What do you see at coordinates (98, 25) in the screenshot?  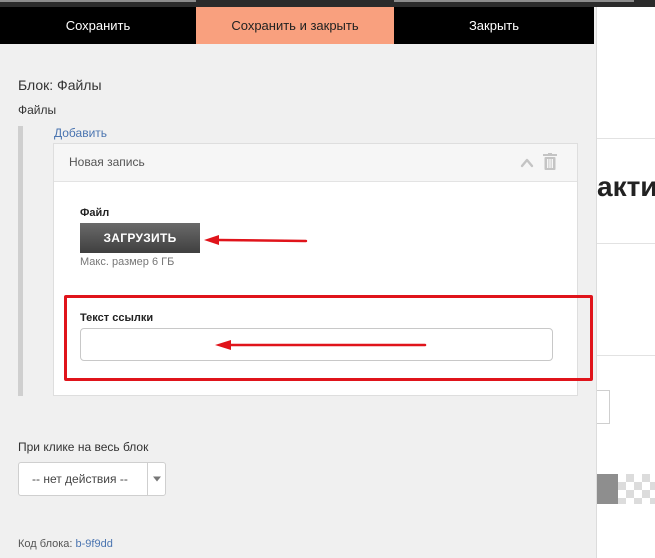 I see `save-button: Сохранить` at bounding box center [98, 25].